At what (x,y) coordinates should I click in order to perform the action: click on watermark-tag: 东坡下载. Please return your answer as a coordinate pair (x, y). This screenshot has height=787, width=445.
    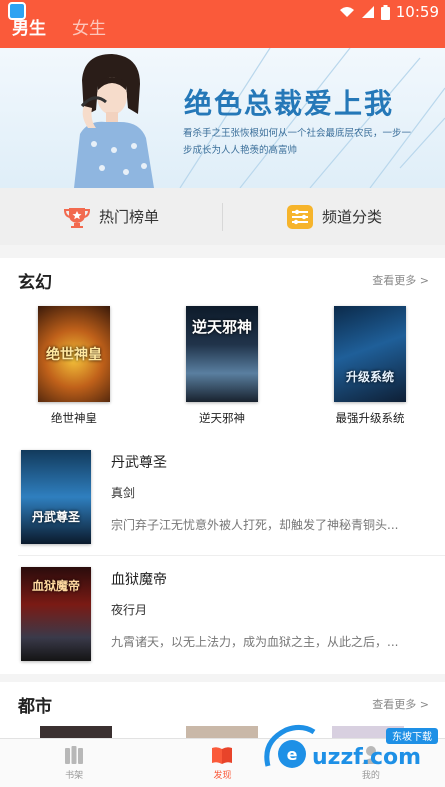
    Looking at the image, I should click on (412, 736).